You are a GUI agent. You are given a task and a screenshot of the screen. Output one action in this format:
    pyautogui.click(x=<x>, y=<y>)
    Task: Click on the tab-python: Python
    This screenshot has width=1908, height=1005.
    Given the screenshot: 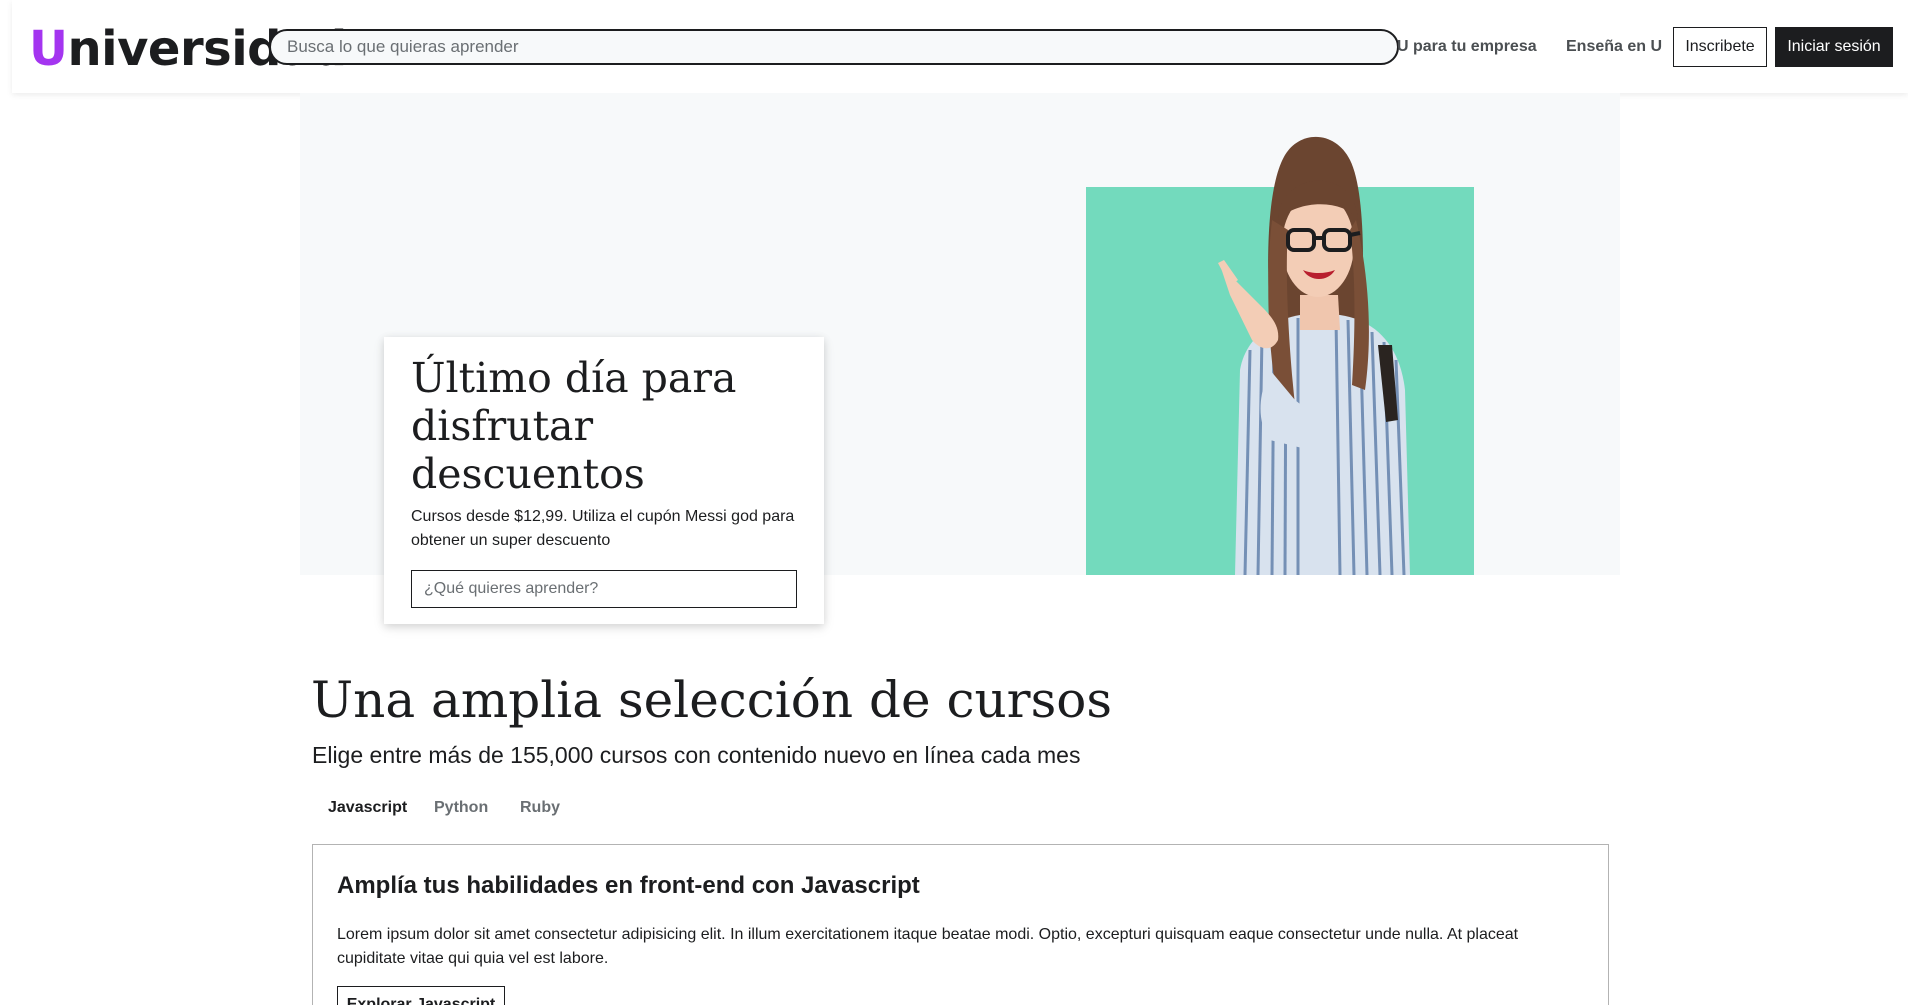 What is the action you would take?
    pyautogui.click(x=461, y=808)
    